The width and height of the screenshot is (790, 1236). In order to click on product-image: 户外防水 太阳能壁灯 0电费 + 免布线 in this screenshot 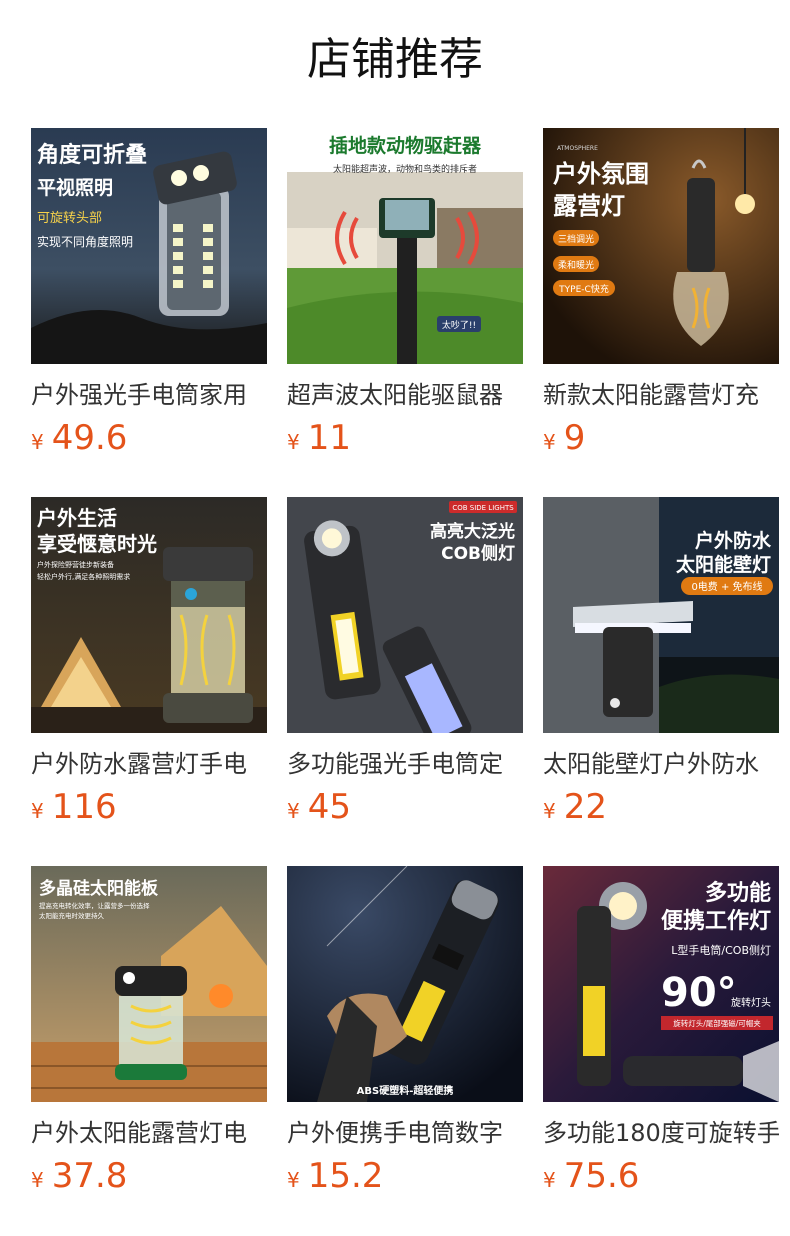, I will do `click(661, 615)`.